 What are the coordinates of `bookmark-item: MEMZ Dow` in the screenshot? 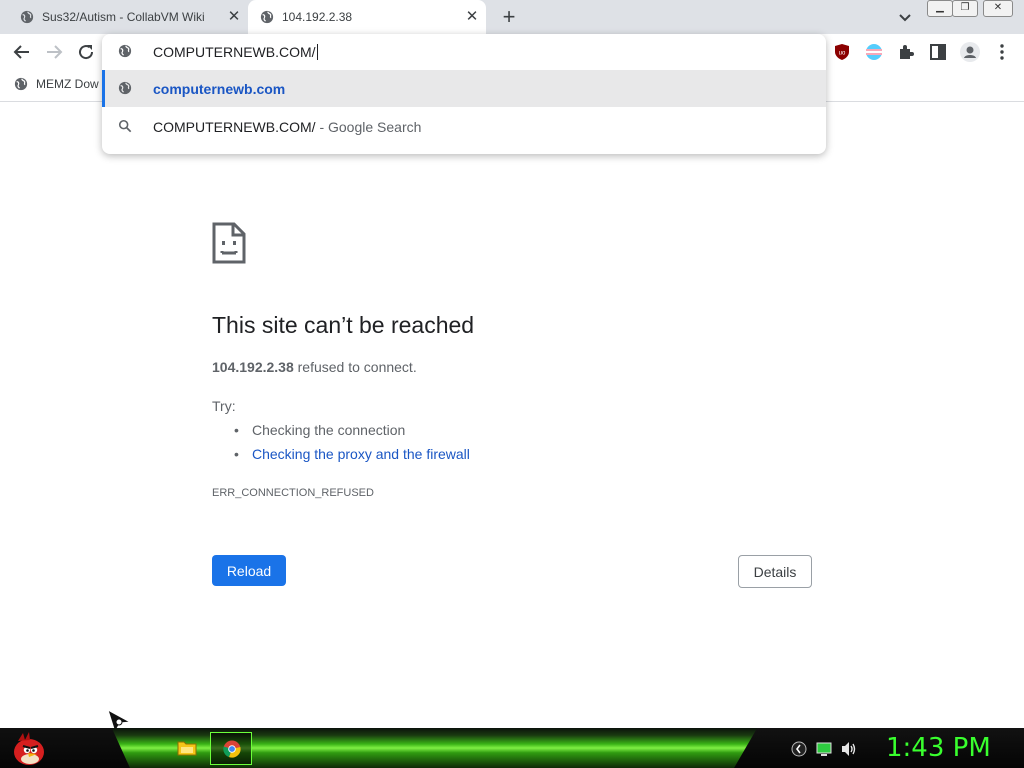 It's located at (56, 84).